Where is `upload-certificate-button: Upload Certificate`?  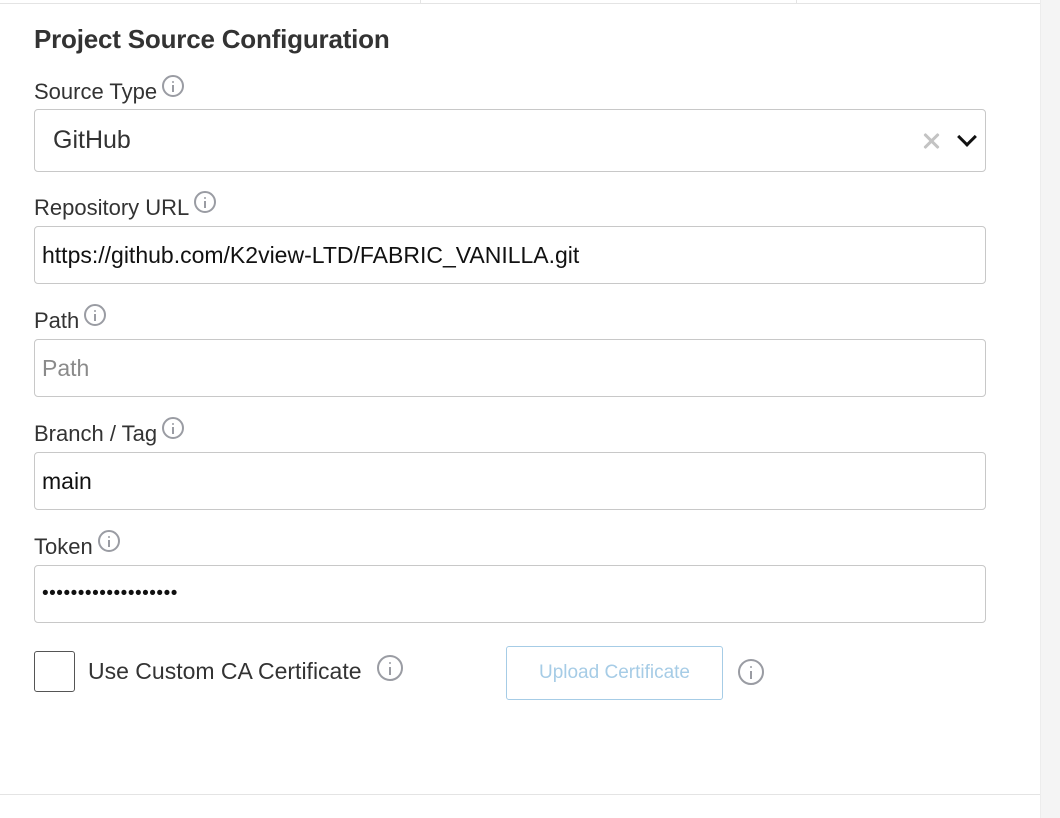 upload-certificate-button: Upload Certificate is located at coordinates (614, 673).